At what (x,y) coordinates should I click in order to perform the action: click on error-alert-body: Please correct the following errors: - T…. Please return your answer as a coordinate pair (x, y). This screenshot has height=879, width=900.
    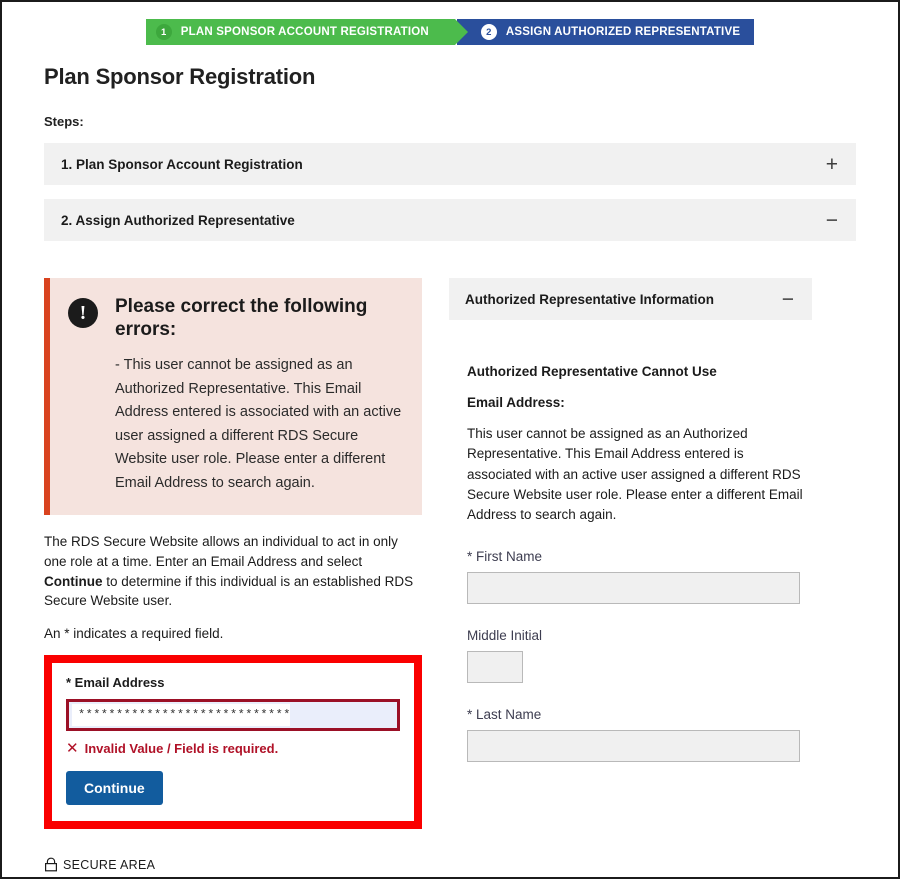
    Looking at the image, I should click on (259, 395).